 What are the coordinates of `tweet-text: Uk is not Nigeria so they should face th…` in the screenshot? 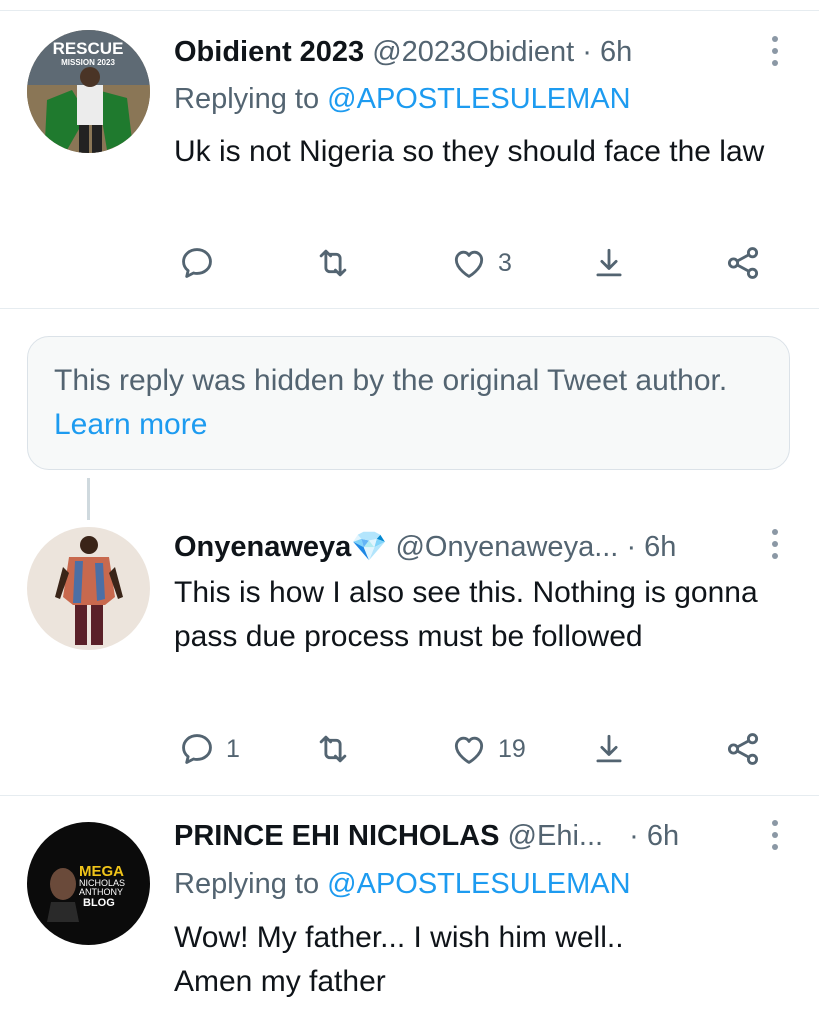 It's located at (469, 151).